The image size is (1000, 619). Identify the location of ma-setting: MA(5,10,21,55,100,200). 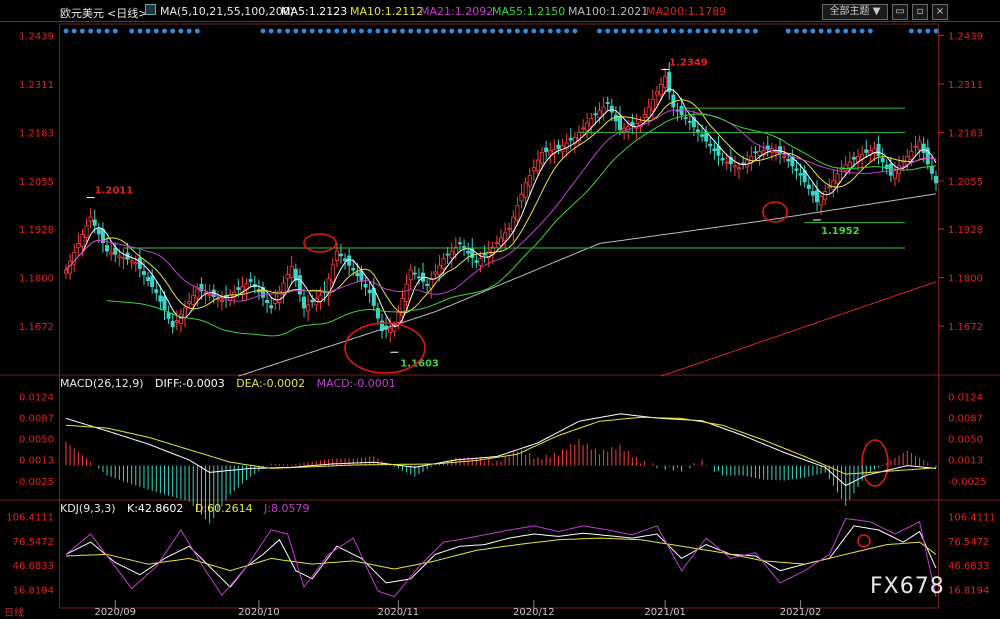
(227, 11).